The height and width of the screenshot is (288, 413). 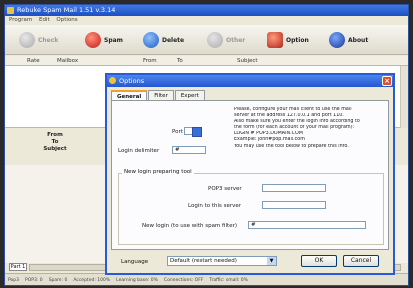 What do you see at coordinates (139, 151) in the screenshot?
I see `login-delimiter-label: Login delimiter` at bounding box center [139, 151].